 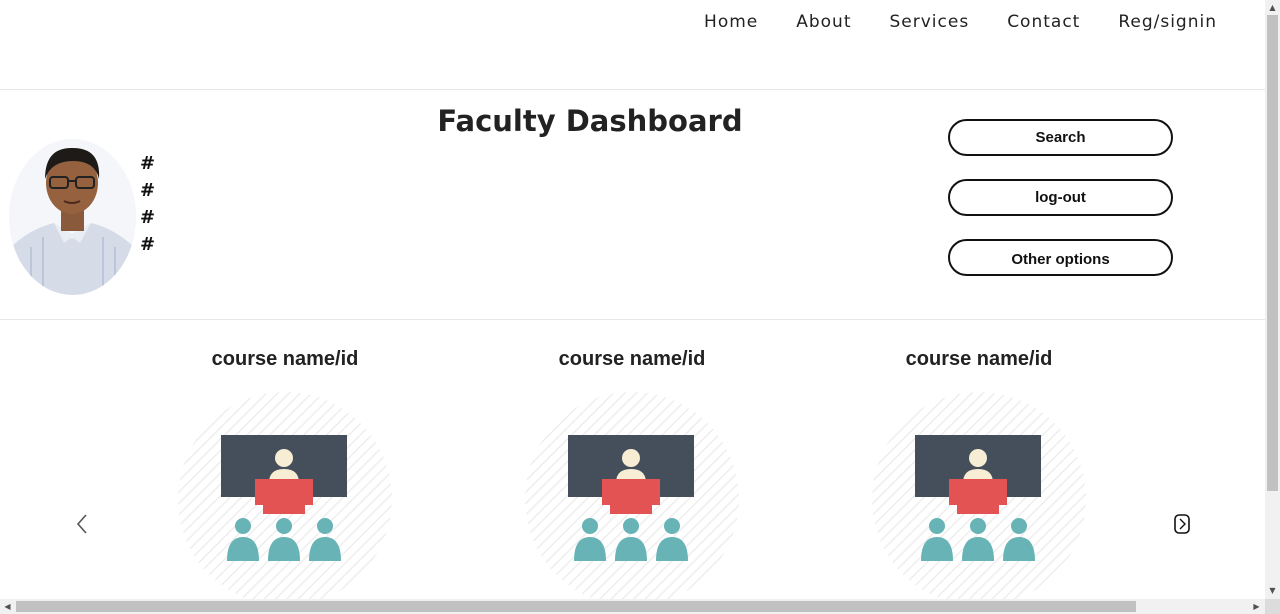 I want to click on scroll-right-icon: ▶, so click(x=1256, y=606).